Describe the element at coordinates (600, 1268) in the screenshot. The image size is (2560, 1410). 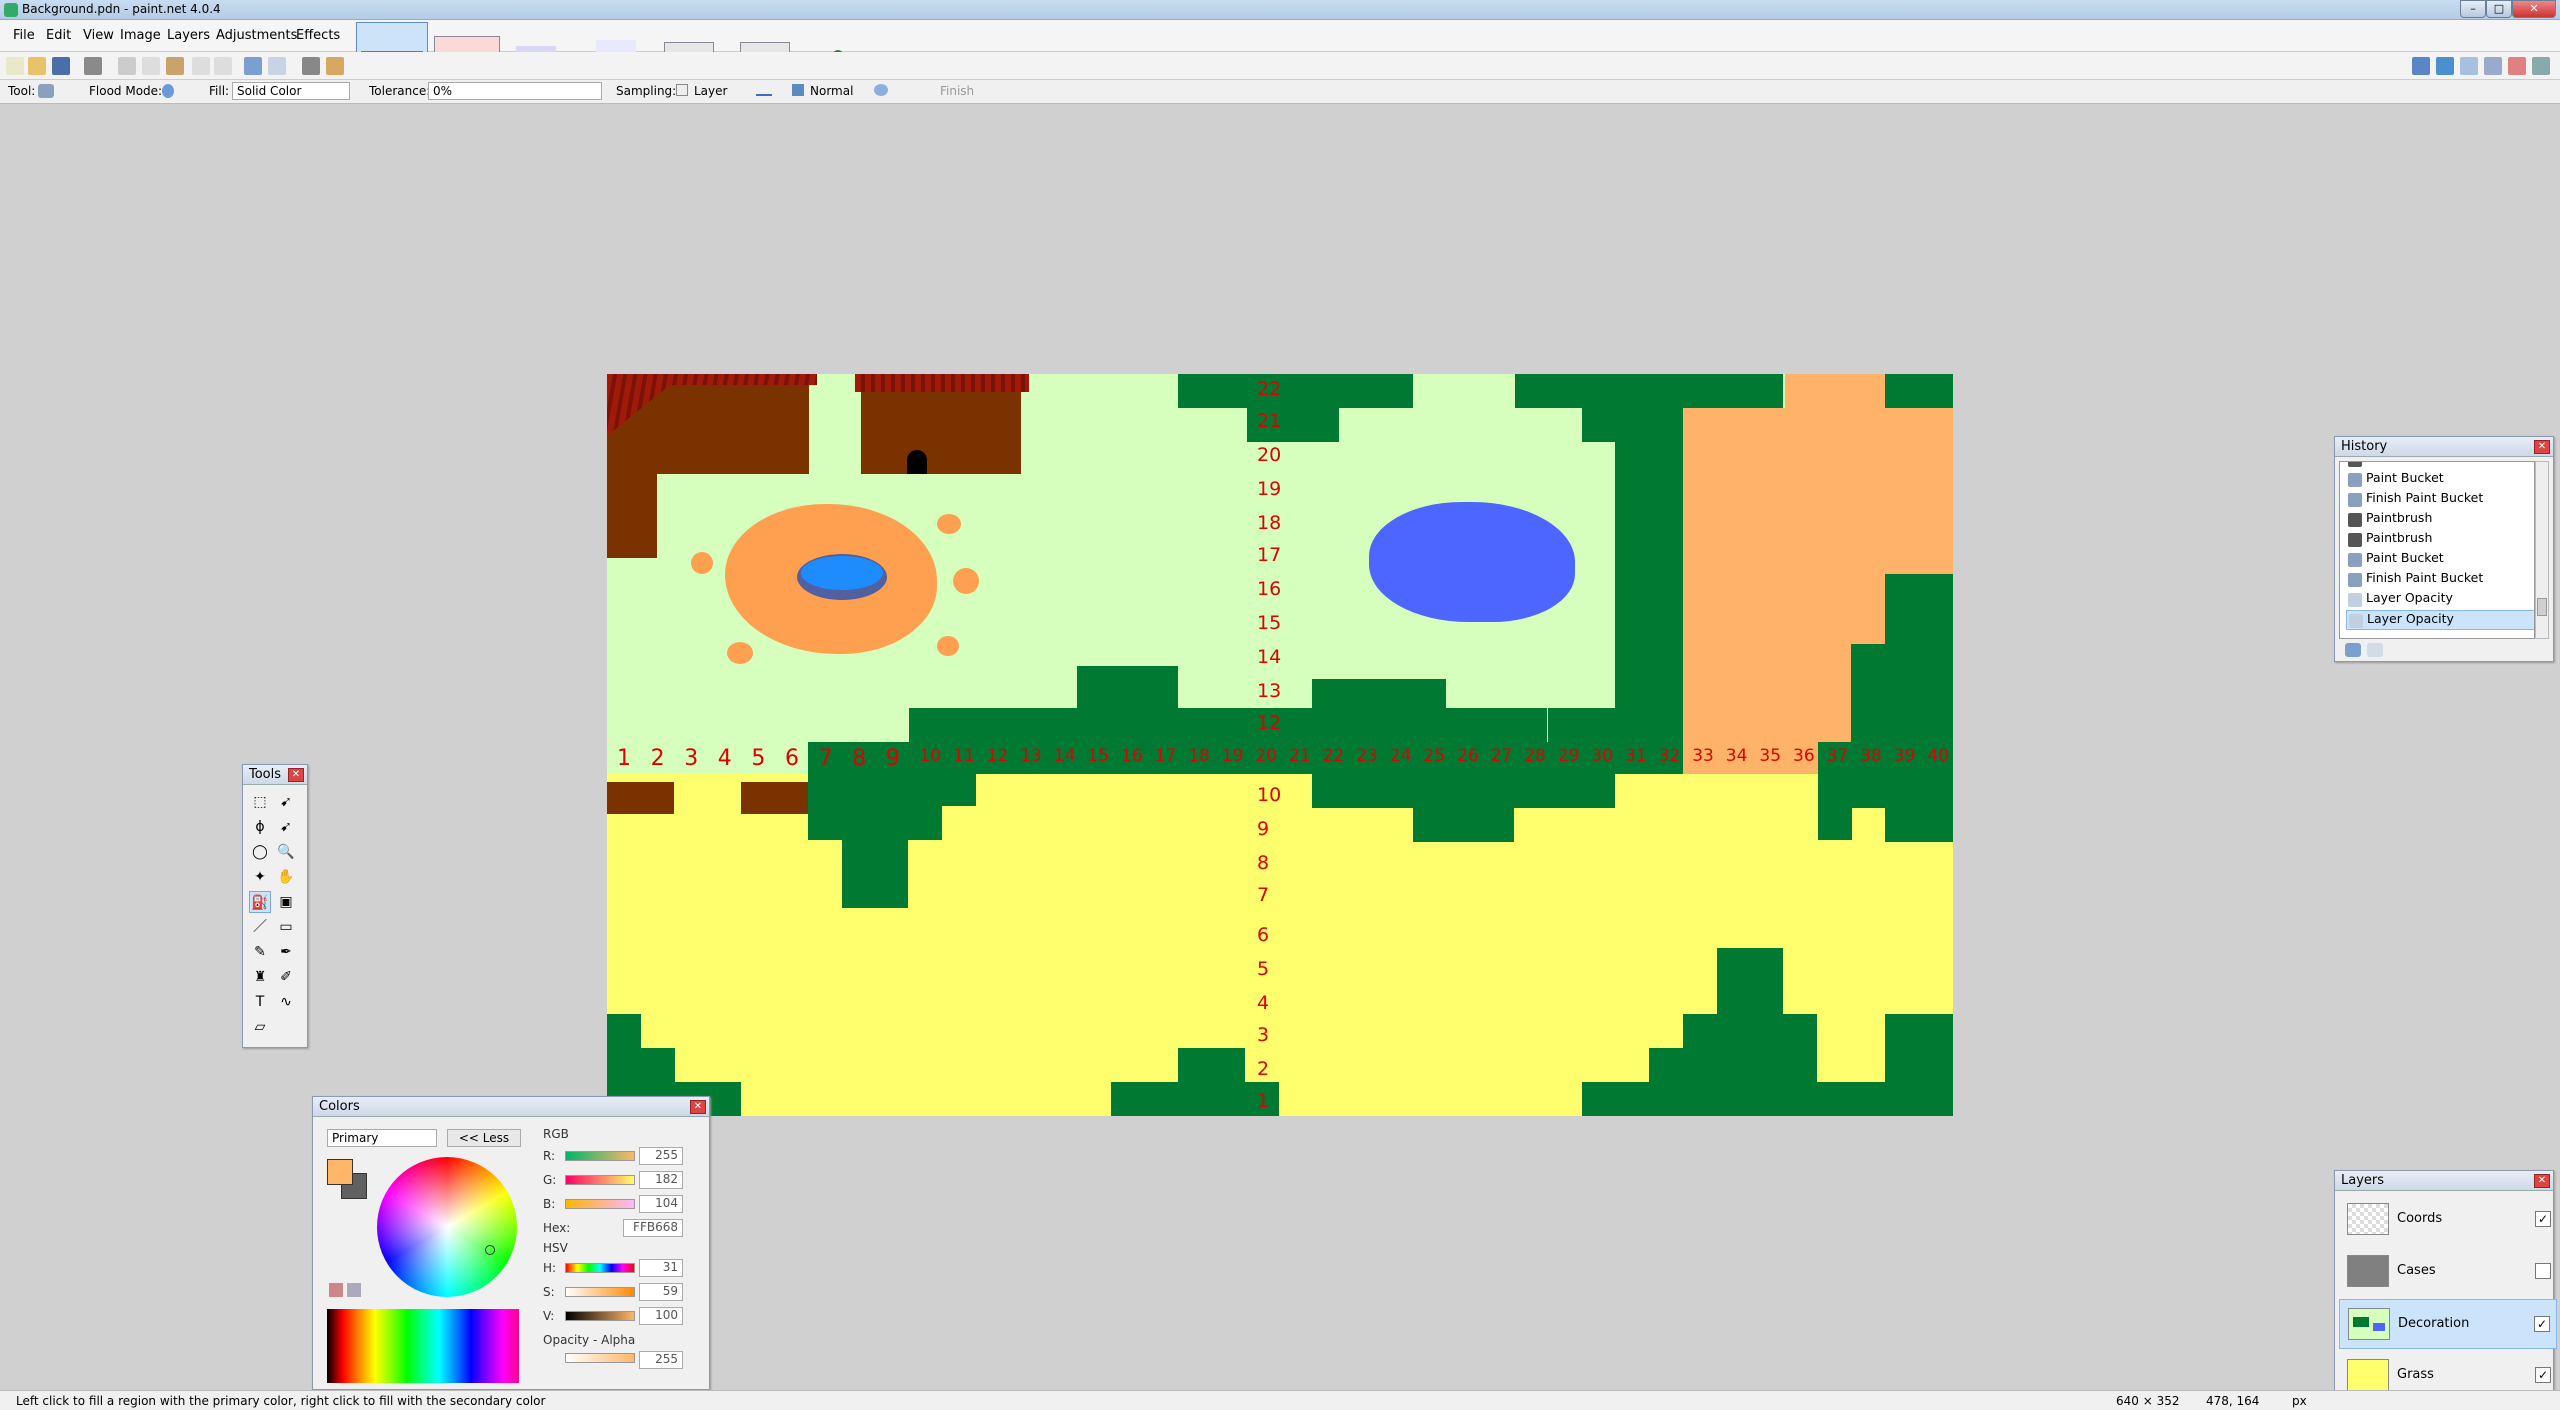
I see `hue-slider` at that location.